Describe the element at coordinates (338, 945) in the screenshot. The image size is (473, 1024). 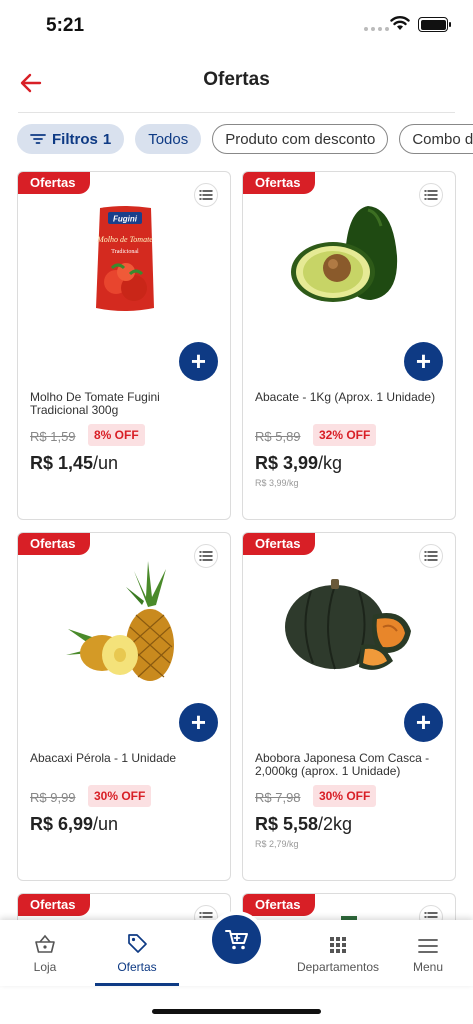
I see `grid-icon` at that location.